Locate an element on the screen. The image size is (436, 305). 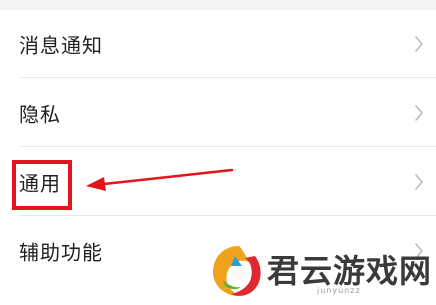
watermark-subtext: junyunzz is located at coordinates (339, 290).